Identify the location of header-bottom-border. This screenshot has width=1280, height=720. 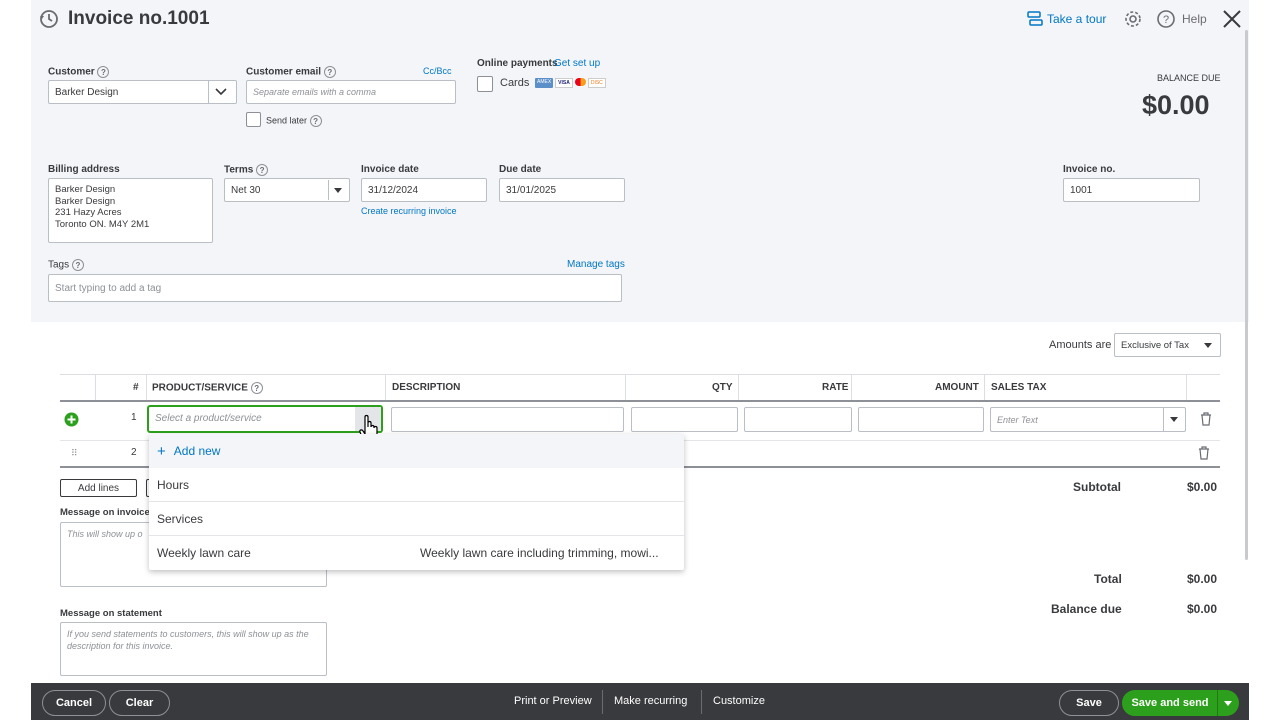
(640, 401).